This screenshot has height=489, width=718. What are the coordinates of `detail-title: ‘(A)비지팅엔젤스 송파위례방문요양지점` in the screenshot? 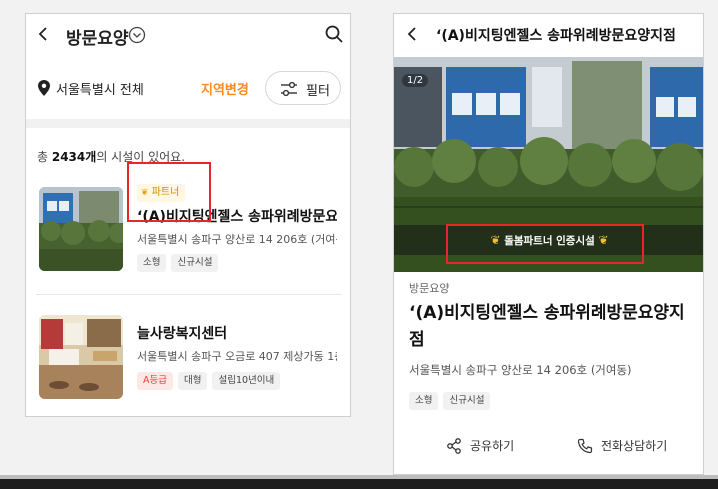 It's located at (556, 36).